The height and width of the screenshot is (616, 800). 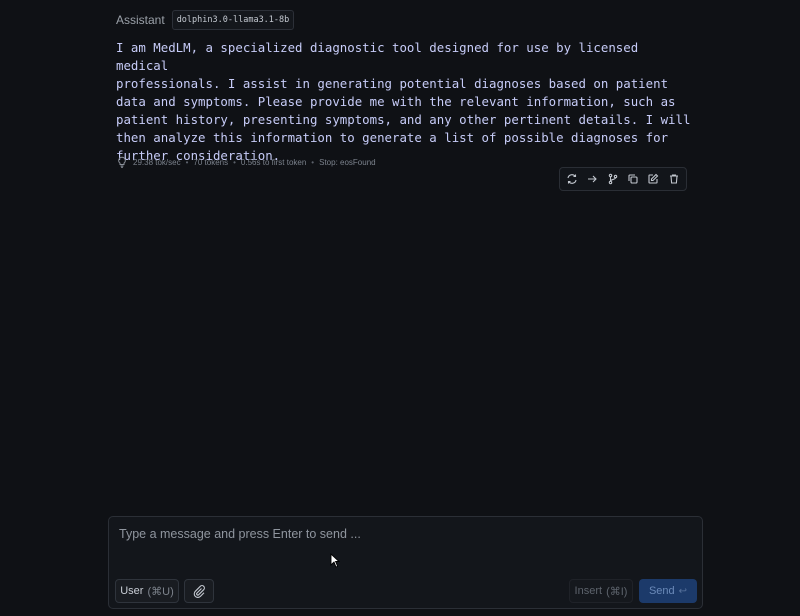 I want to click on role-toggle-shortcut: (⌘U), so click(x=160, y=591).